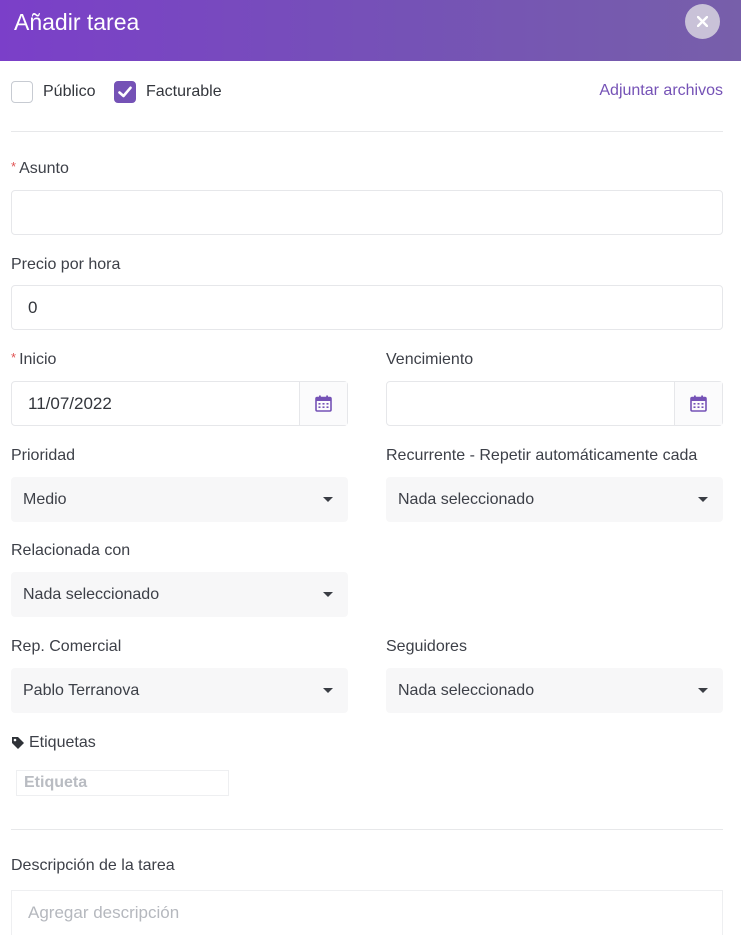 This screenshot has height=935, width=741. Describe the element at coordinates (77, 22) in the screenshot. I see `modal-title: Añadir tarea` at that location.